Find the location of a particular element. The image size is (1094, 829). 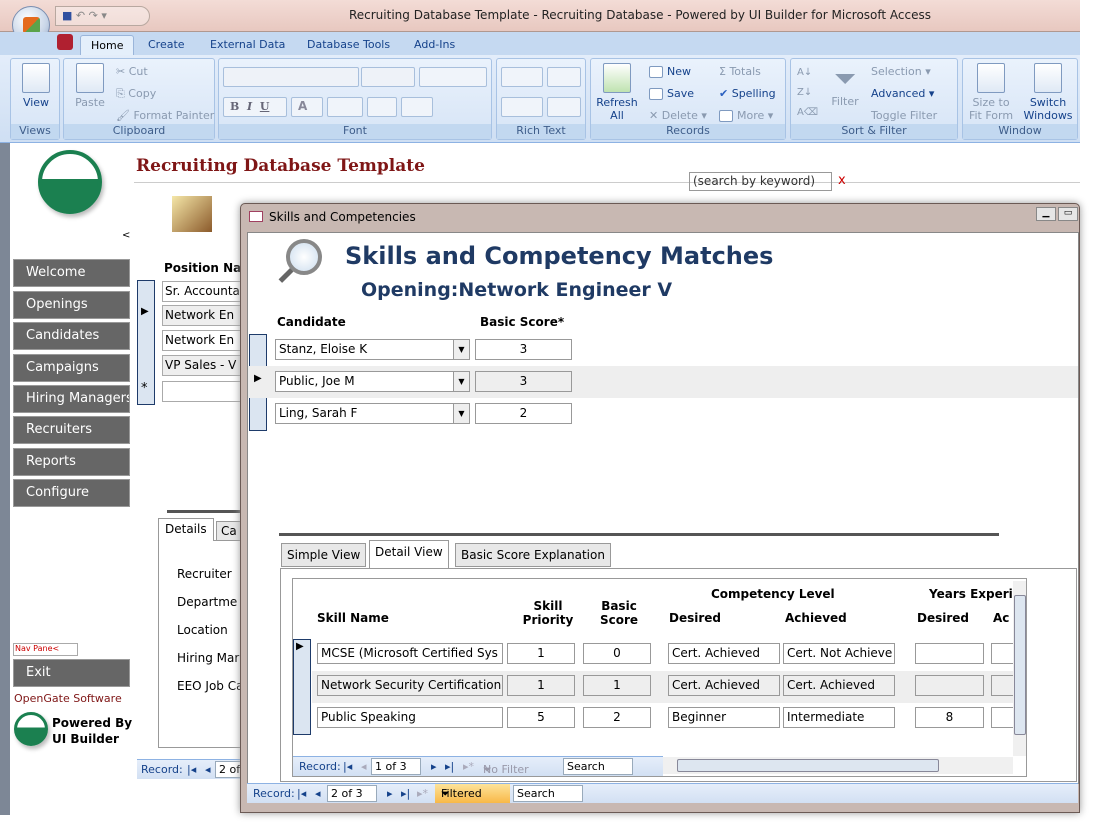

spelling-button: ✔ Spelling is located at coordinates (747, 93).